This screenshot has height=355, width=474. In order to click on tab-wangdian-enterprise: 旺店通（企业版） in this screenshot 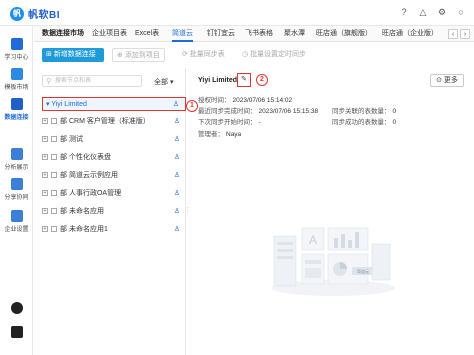, I will do `click(410, 34)`.